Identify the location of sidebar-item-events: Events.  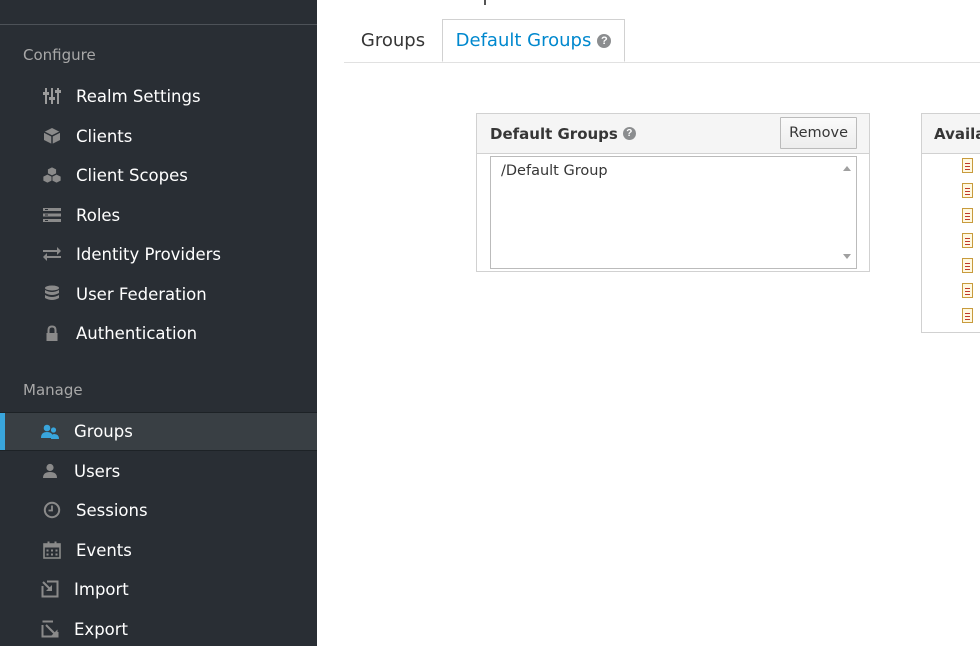
(158, 550).